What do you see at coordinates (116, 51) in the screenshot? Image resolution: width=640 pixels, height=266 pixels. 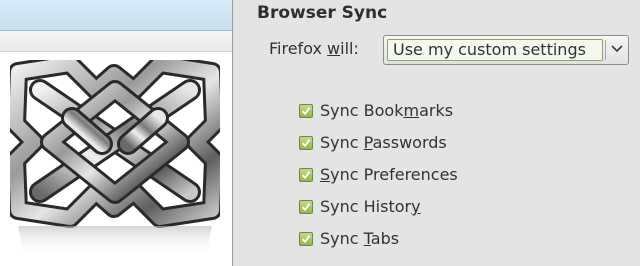 I see `preview-divider` at bounding box center [116, 51].